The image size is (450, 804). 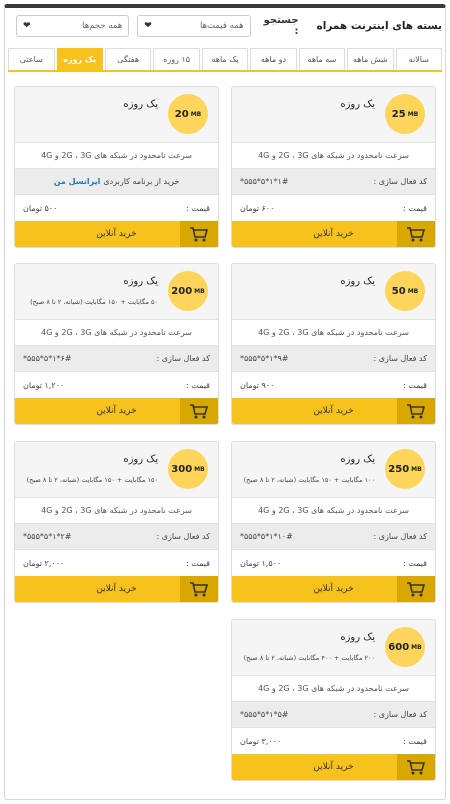 What do you see at coordinates (264, 714) in the screenshot?
I see `activation-code: *۵۵۵*۵*۱*۵#` at bounding box center [264, 714].